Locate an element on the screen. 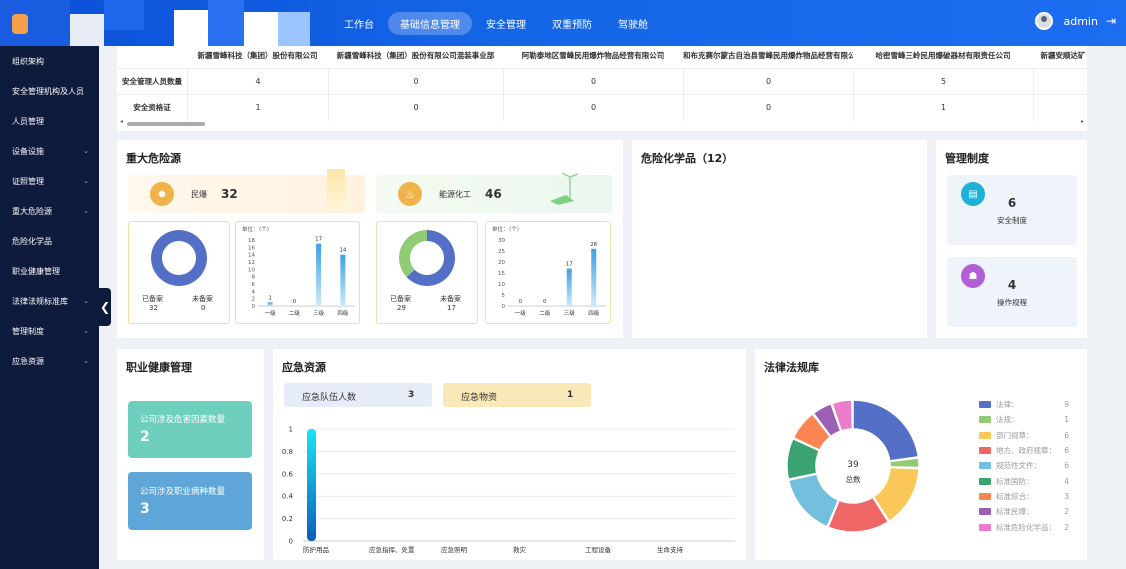 The width and height of the screenshot is (1126, 569). logout-icon: ⇥ is located at coordinates (1111, 21).